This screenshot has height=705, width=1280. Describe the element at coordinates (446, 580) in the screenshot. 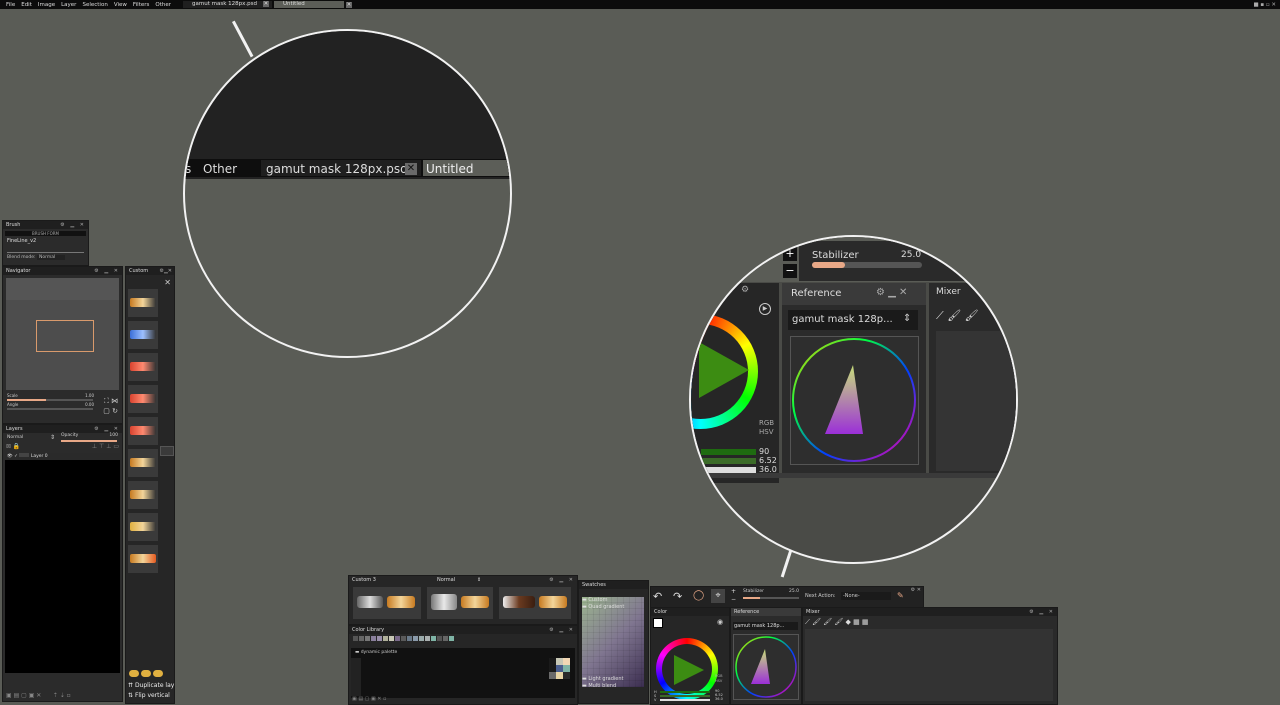

I see `custom3-mode: Normal` at that location.